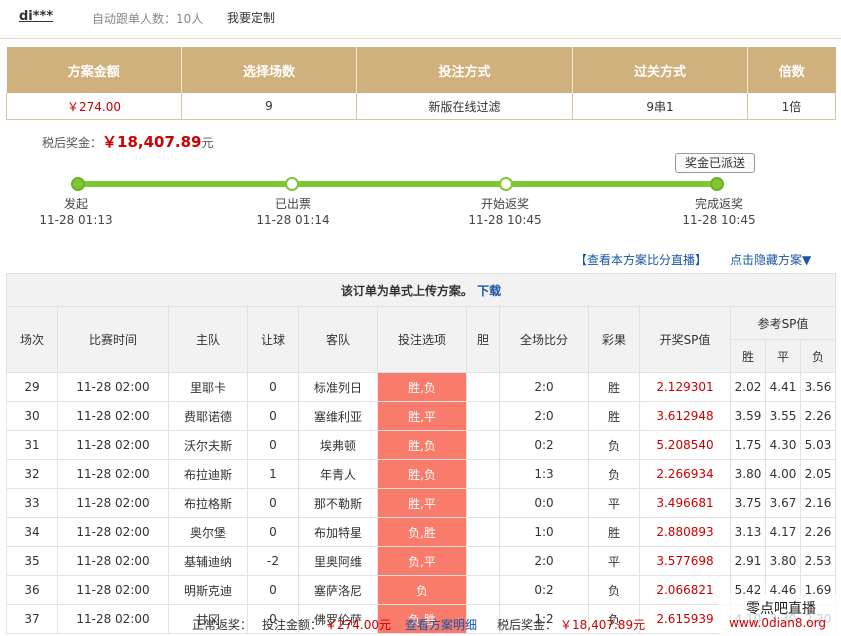  I want to click on cell-away: 埃弗顿, so click(338, 445).